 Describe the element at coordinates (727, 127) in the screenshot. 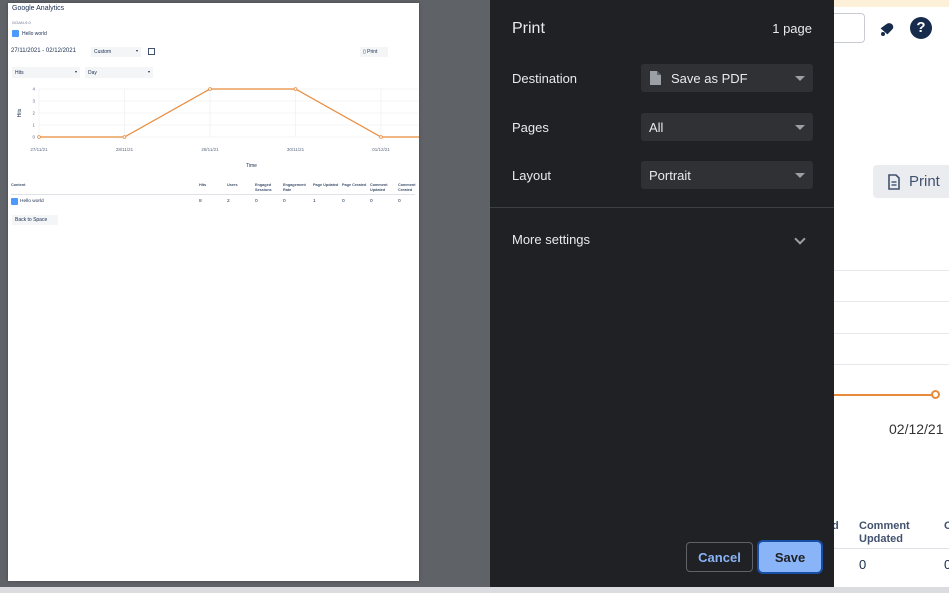

I see `pages-select: All` at that location.